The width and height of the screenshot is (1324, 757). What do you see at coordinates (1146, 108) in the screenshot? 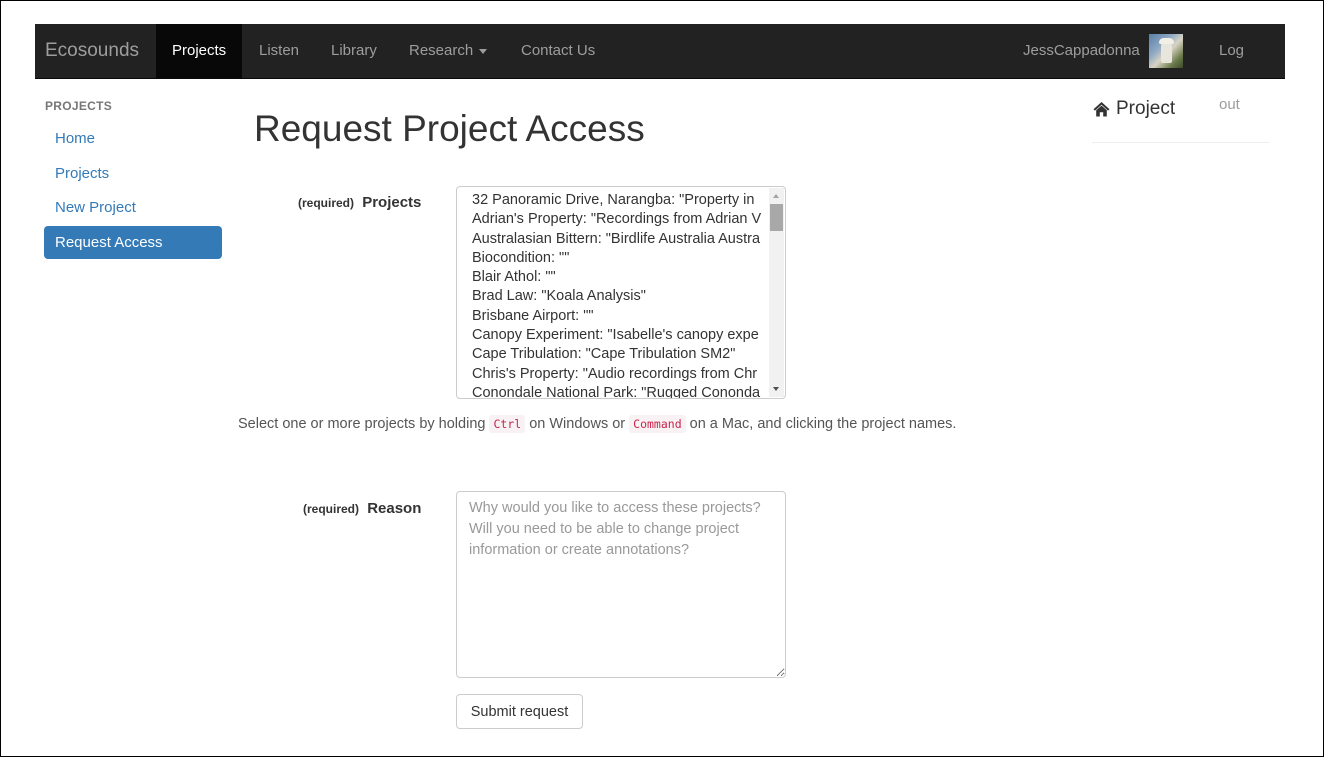
I see `project-panel-title-text: Project` at bounding box center [1146, 108].